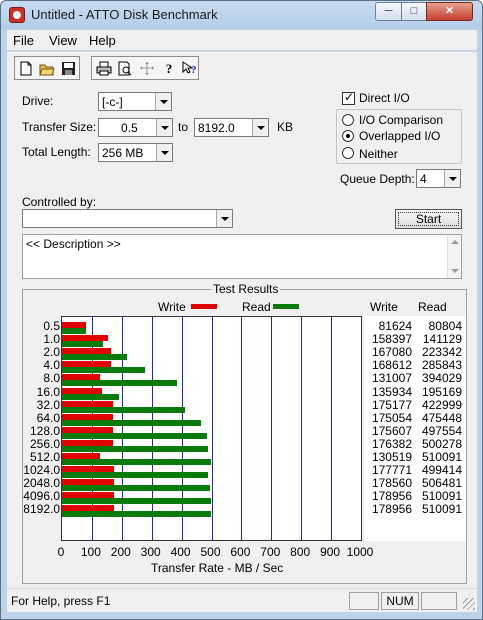 The width and height of the screenshot is (483, 620). Describe the element at coordinates (51, 339) in the screenshot. I see `block-size-label: 1.0` at that location.